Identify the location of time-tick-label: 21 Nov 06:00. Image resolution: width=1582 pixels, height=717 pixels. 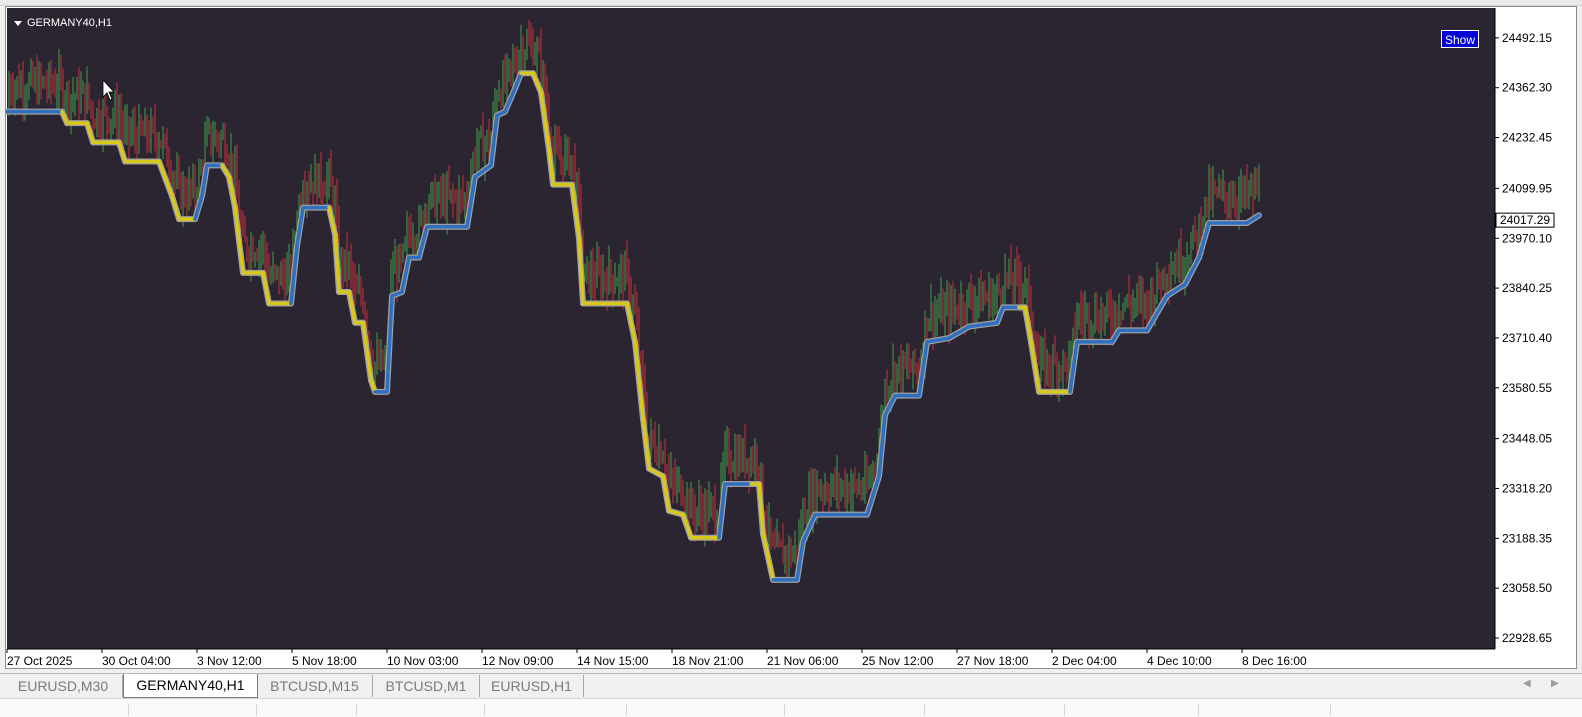
(803, 661).